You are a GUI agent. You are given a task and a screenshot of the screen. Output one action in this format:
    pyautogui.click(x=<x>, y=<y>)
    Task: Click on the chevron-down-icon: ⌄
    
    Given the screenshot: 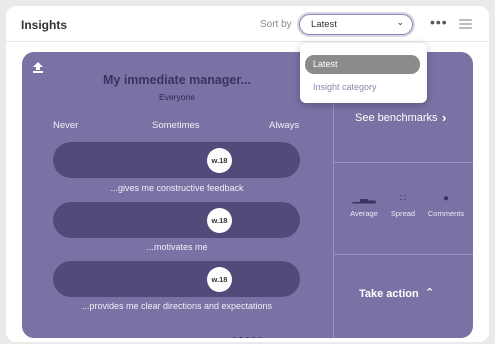 What is the action you would take?
    pyautogui.click(x=400, y=22)
    